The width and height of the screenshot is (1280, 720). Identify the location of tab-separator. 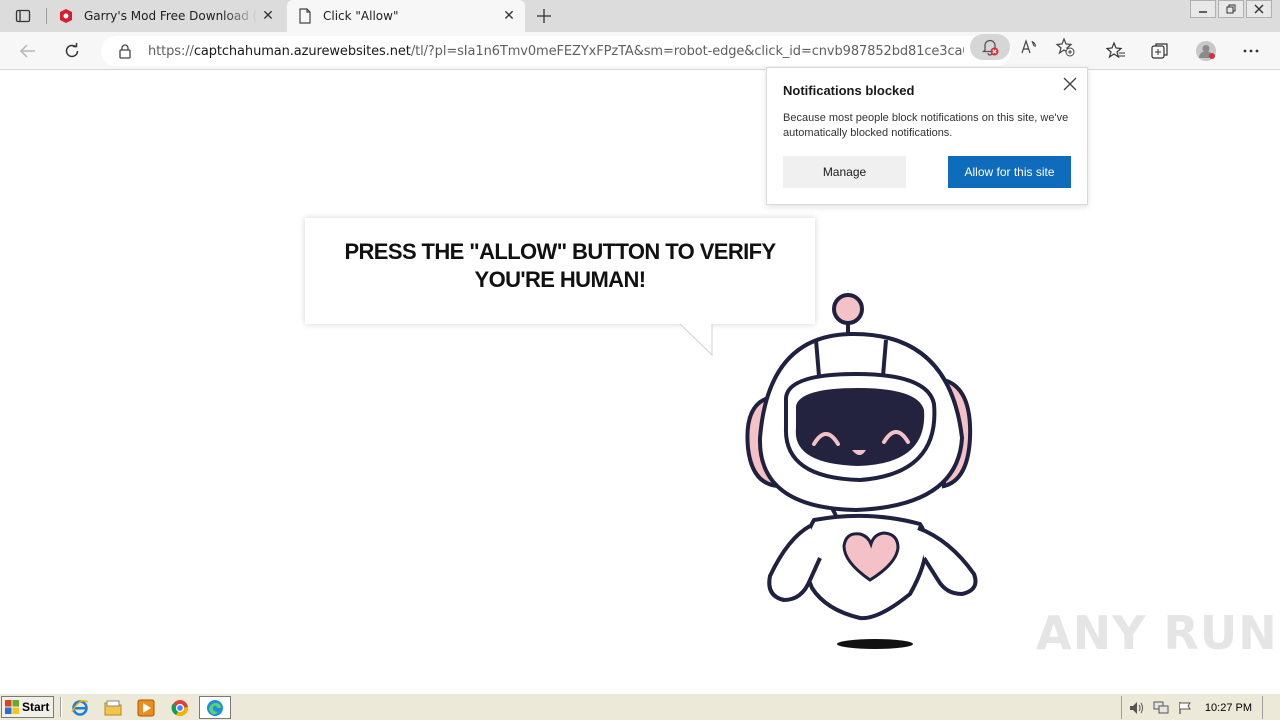
(46, 16).